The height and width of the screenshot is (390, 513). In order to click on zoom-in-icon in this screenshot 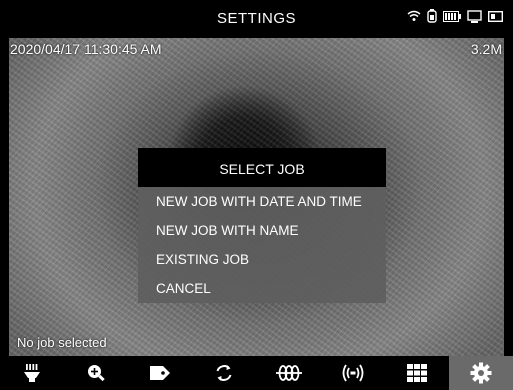, I will do `click(96, 373)`.